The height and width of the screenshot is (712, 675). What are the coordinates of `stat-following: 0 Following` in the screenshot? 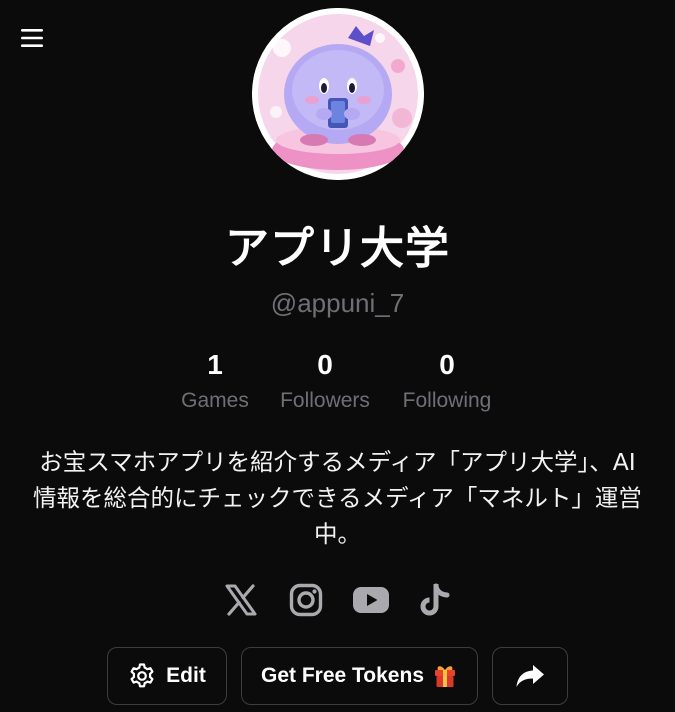 It's located at (447, 381).